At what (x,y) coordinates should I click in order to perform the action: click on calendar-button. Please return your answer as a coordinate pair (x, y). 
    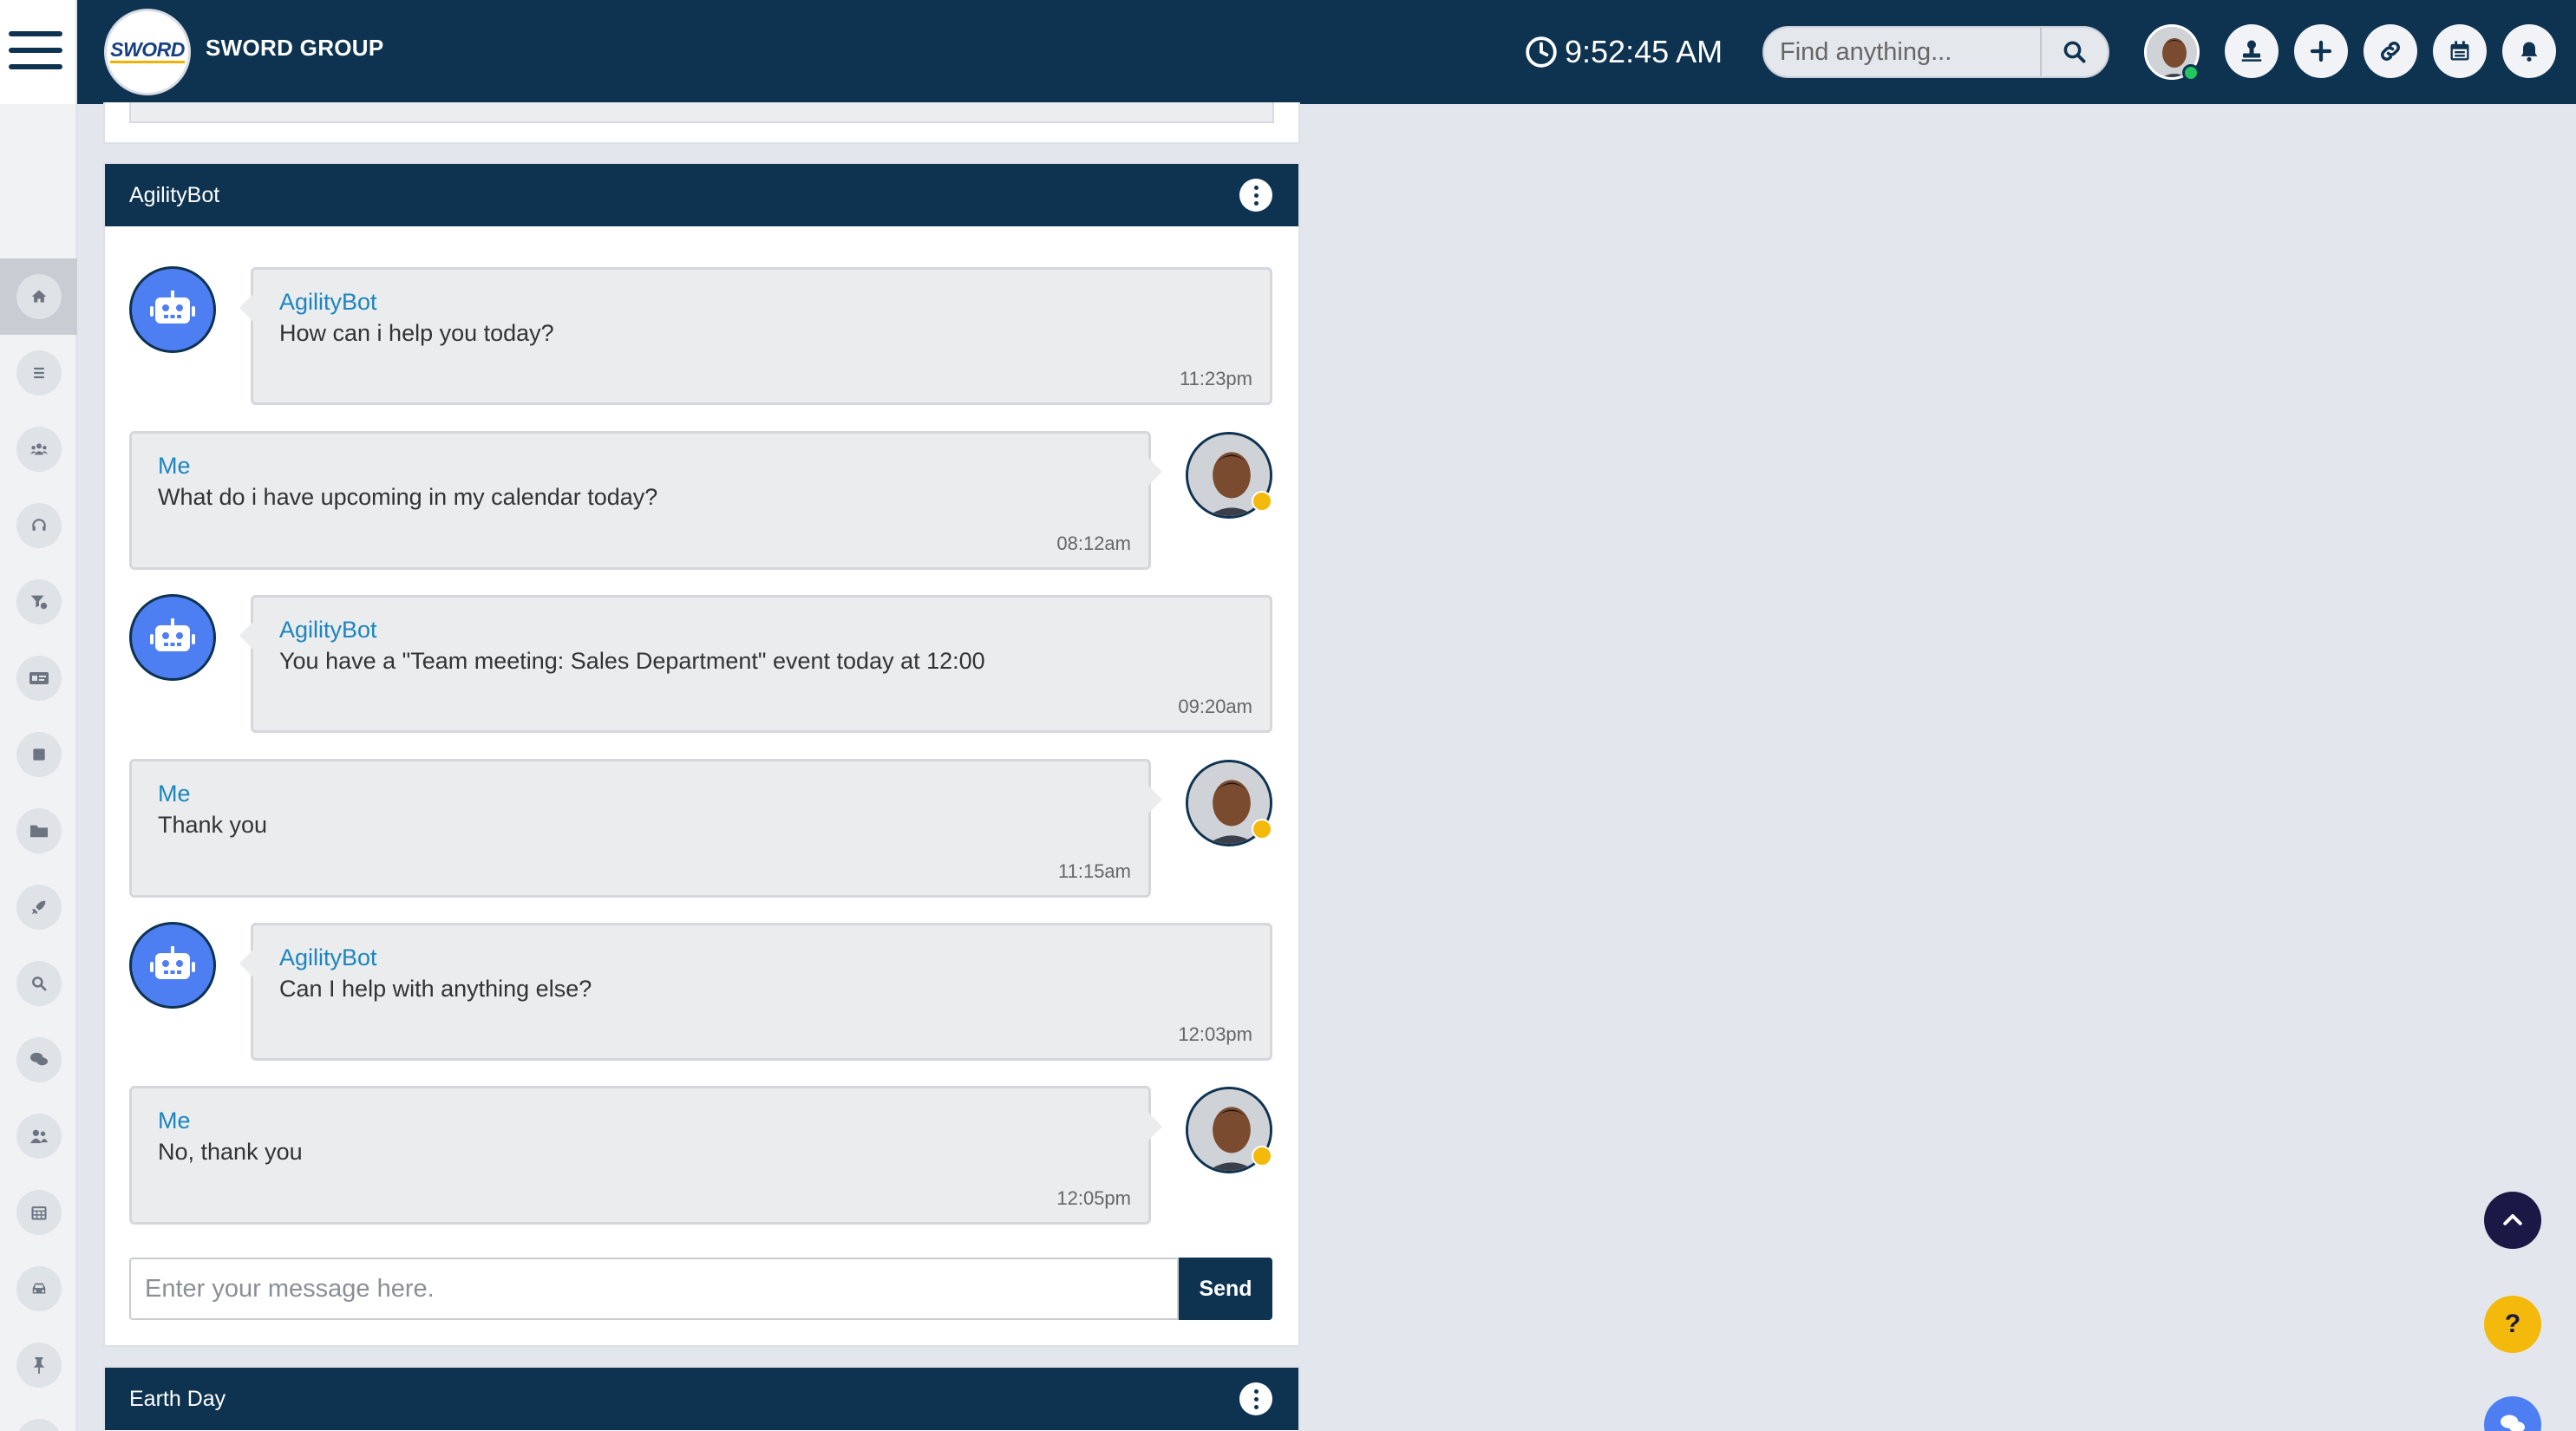
    Looking at the image, I should click on (2460, 51).